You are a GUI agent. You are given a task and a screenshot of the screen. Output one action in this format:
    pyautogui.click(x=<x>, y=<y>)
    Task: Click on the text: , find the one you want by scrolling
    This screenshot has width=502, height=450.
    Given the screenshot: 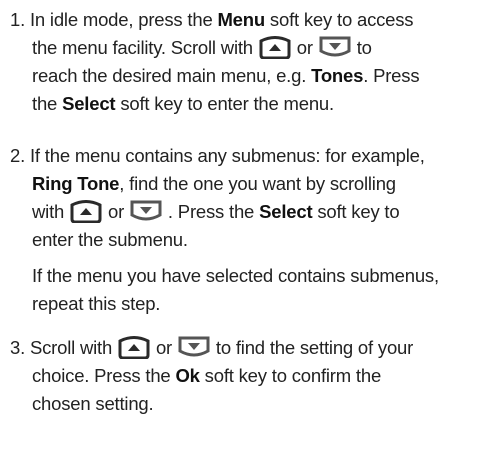 What is the action you would take?
    pyautogui.click(x=257, y=183)
    